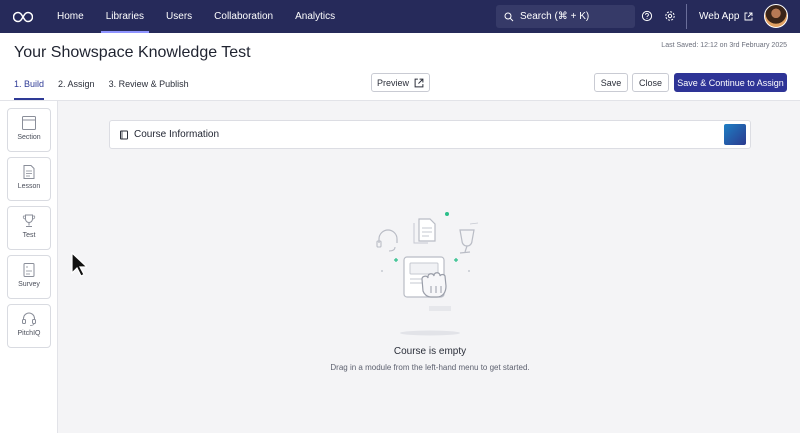 Image resolution: width=800 pixels, height=433 pixels. What do you see at coordinates (243, 16) in the screenshot?
I see `nav-collaboration: Collaboration` at bounding box center [243, 16].